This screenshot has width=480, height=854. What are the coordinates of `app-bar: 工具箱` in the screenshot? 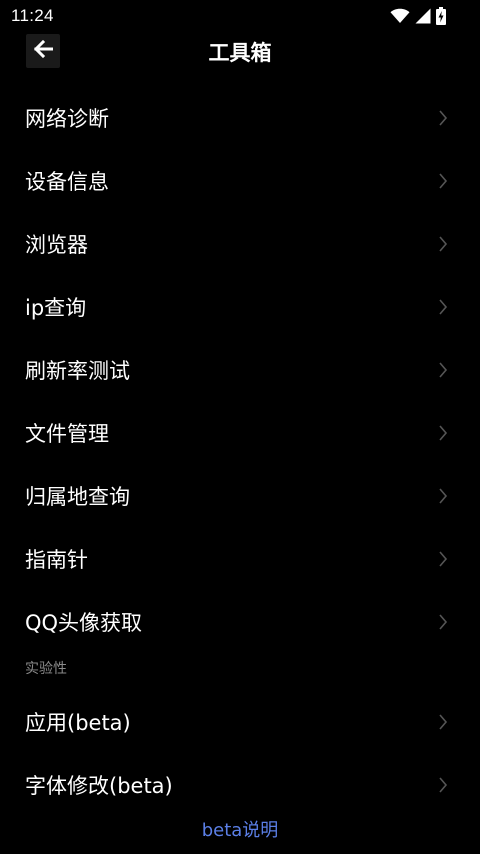 It's located at (240, 53).